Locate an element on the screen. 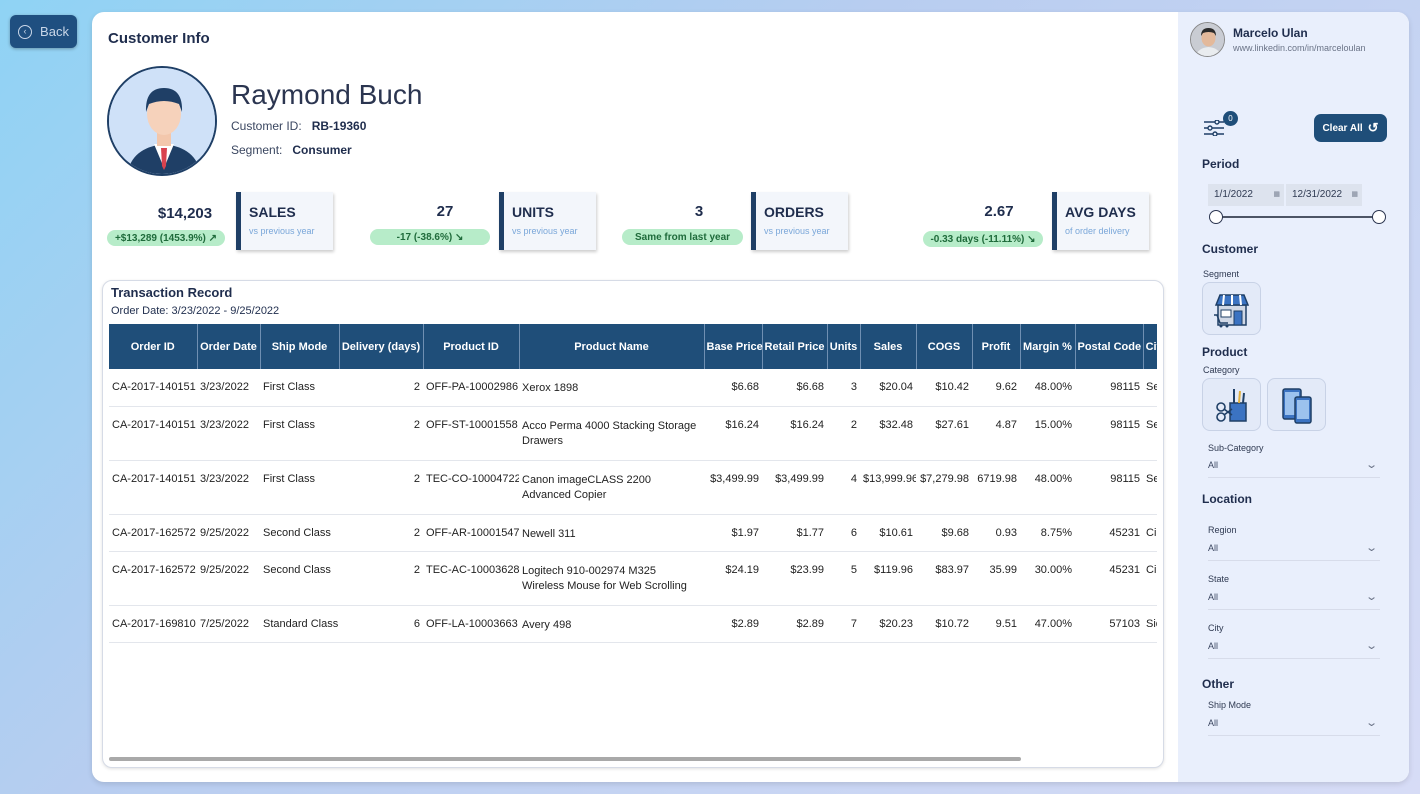 The width and height of the screenshot is (1420, 794). region-value: All is located at coordinates (1213, 548).